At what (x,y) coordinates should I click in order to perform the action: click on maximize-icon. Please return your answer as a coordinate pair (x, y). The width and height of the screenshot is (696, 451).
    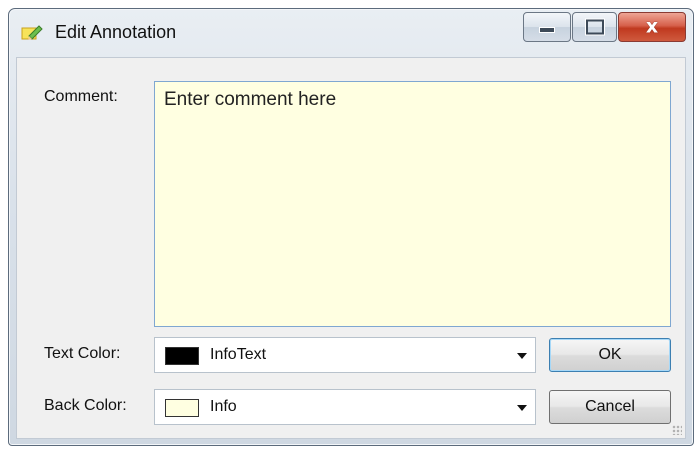
    Looking at the image, I should click on (594, 27).